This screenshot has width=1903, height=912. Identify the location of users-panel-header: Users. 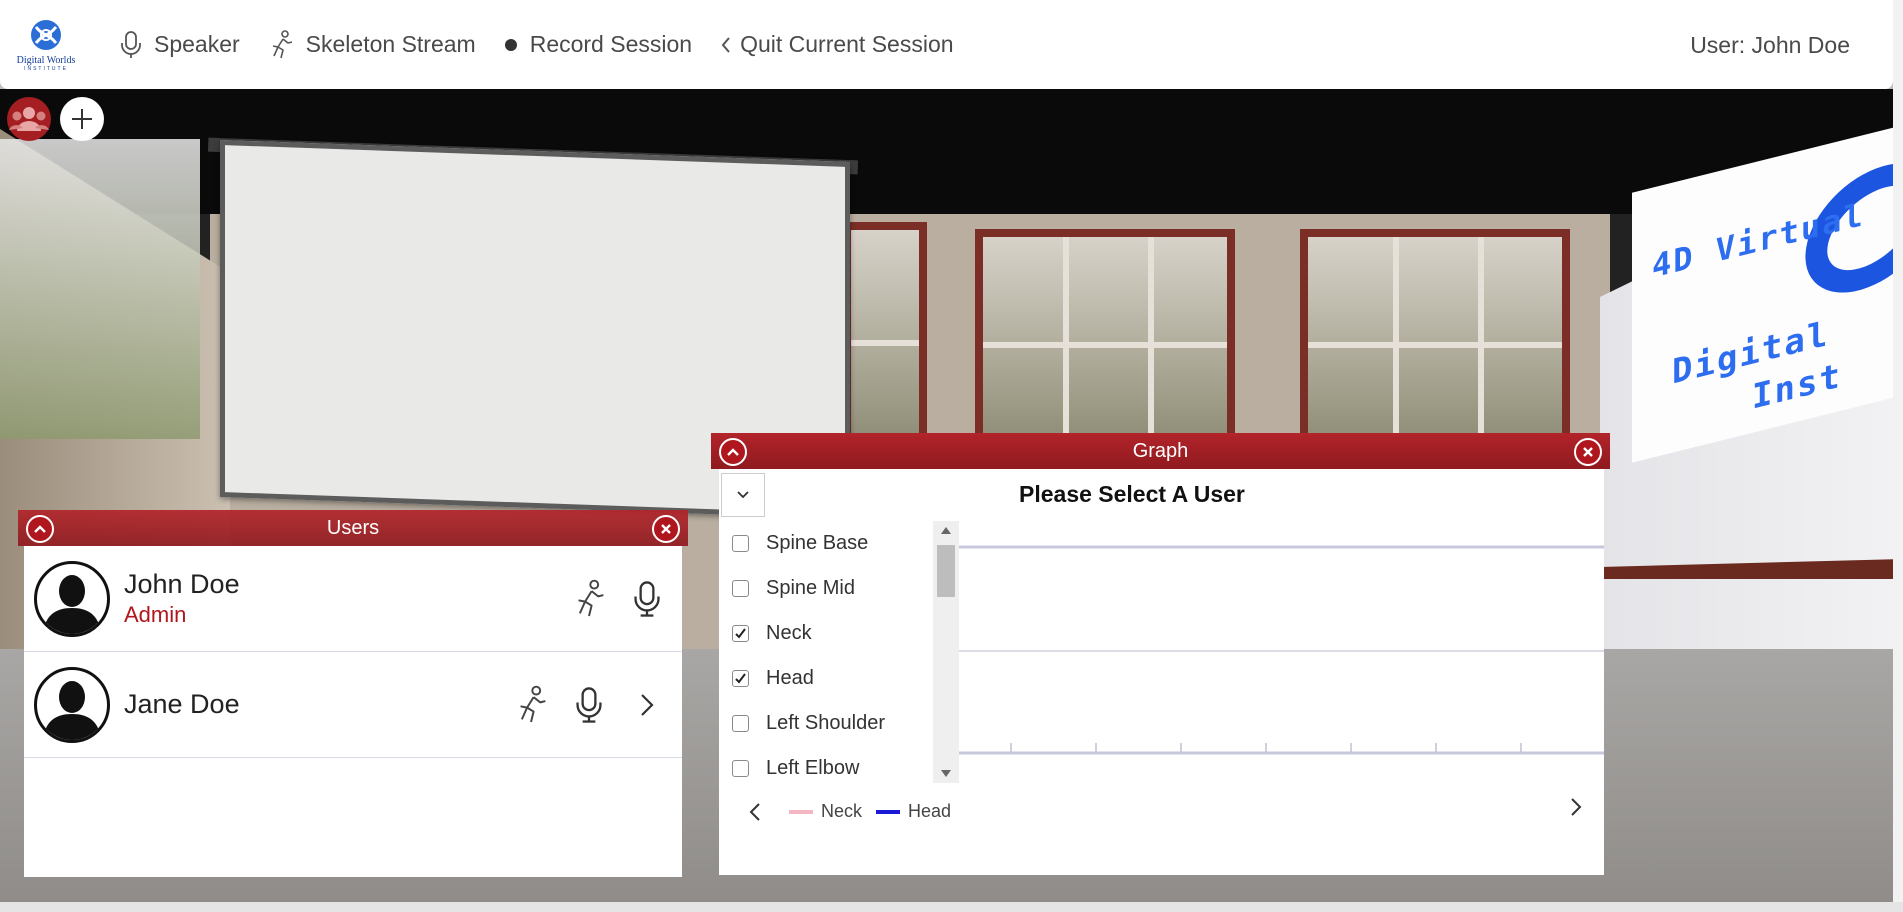
(353, 528).